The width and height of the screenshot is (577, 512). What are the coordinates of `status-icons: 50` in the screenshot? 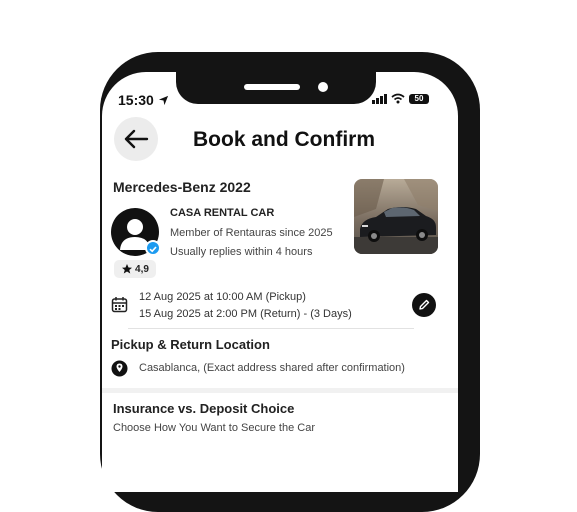 It's located at (400, 98).